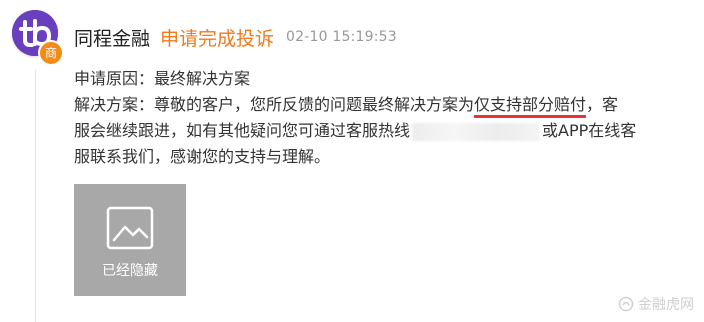 The width and height of the screenshot is (704, 322). Describe the element at coordinates (162, 78) in the screenshot. I see `reason-line: 申请原因：最终解决方案` at that location.